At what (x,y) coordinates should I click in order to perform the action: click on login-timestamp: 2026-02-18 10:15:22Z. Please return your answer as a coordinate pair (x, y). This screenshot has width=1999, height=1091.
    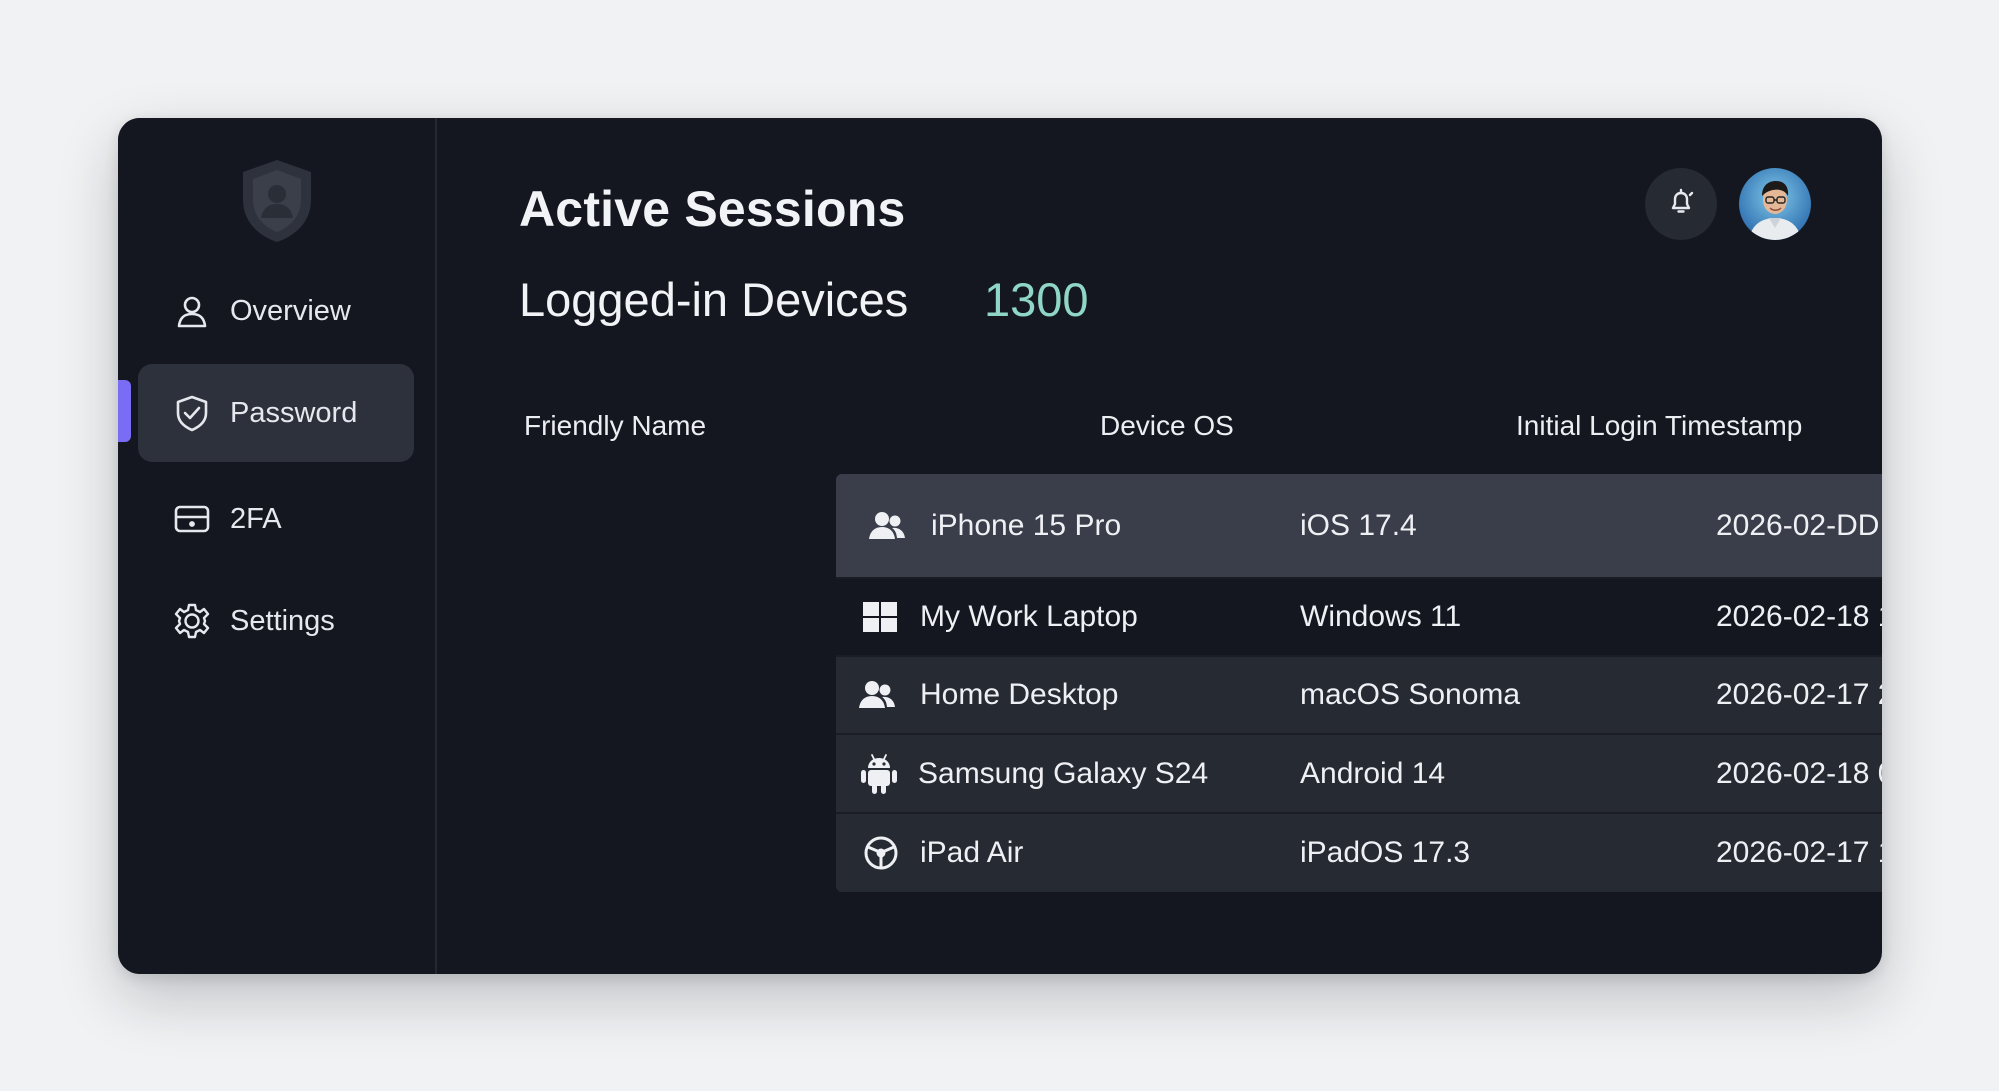
    Looking at the image, I should click on (1799, 616).